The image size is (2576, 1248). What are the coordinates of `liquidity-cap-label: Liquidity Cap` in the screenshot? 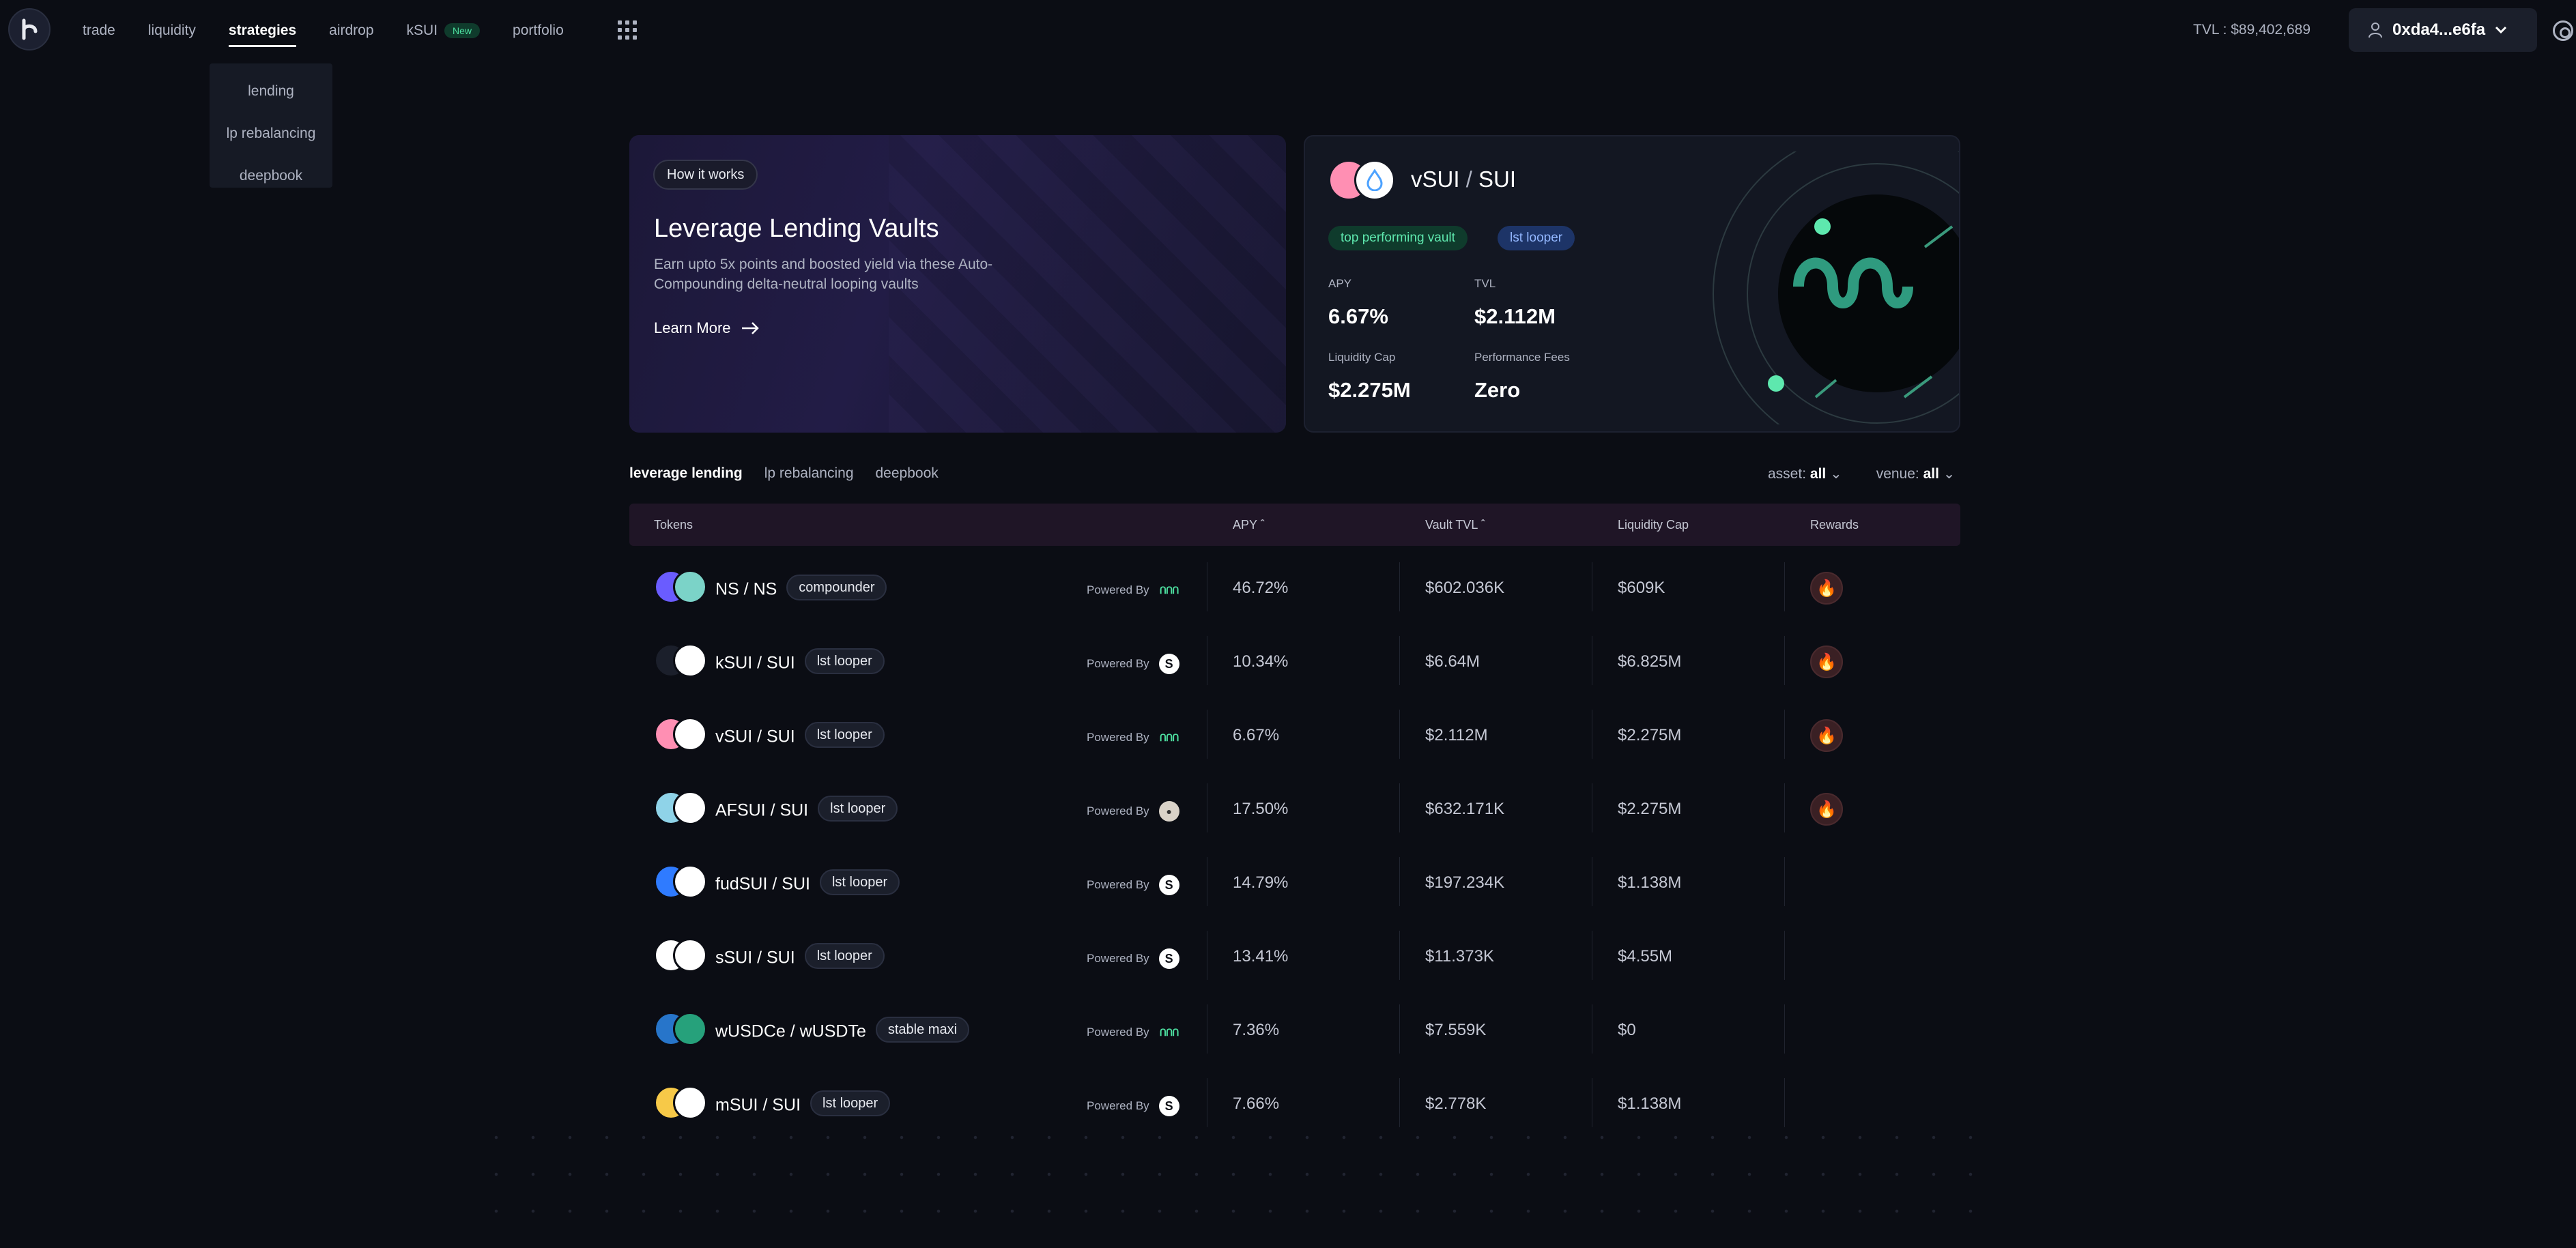 It's located at (1362, 357).